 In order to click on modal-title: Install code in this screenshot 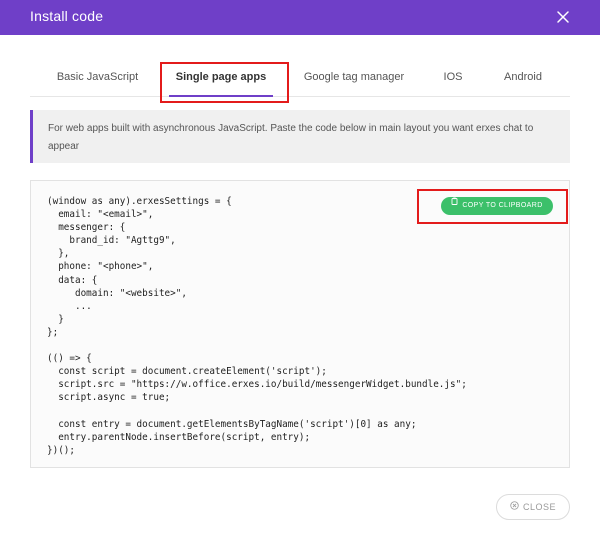, I will do `click(67, 16)`.